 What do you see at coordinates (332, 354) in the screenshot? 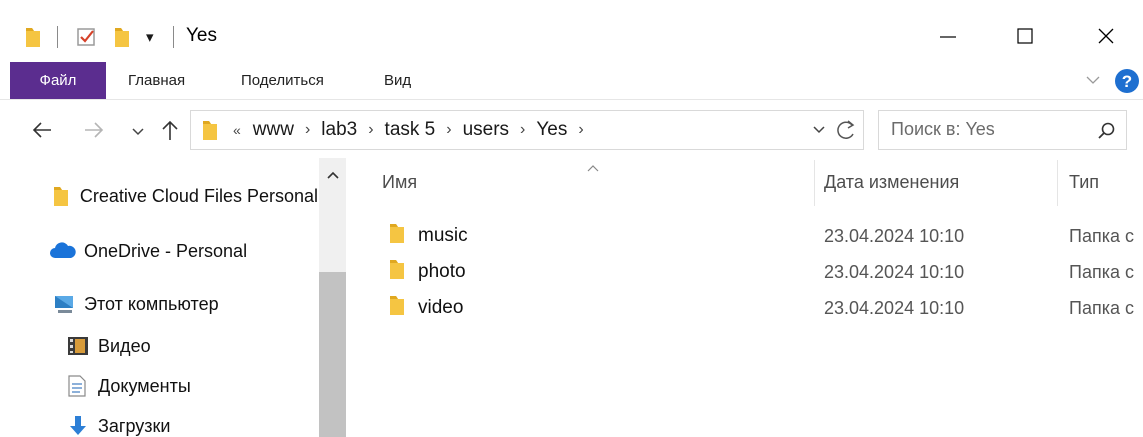
I see `nav-scrollbar-thumb` at bounding box center [332, 354].